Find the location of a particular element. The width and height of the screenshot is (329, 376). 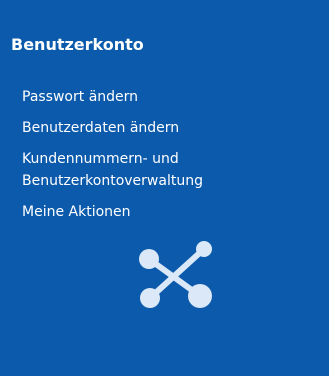

menu-item-my-promotions: Meine Aktionen is located at coordinates (167, 212).